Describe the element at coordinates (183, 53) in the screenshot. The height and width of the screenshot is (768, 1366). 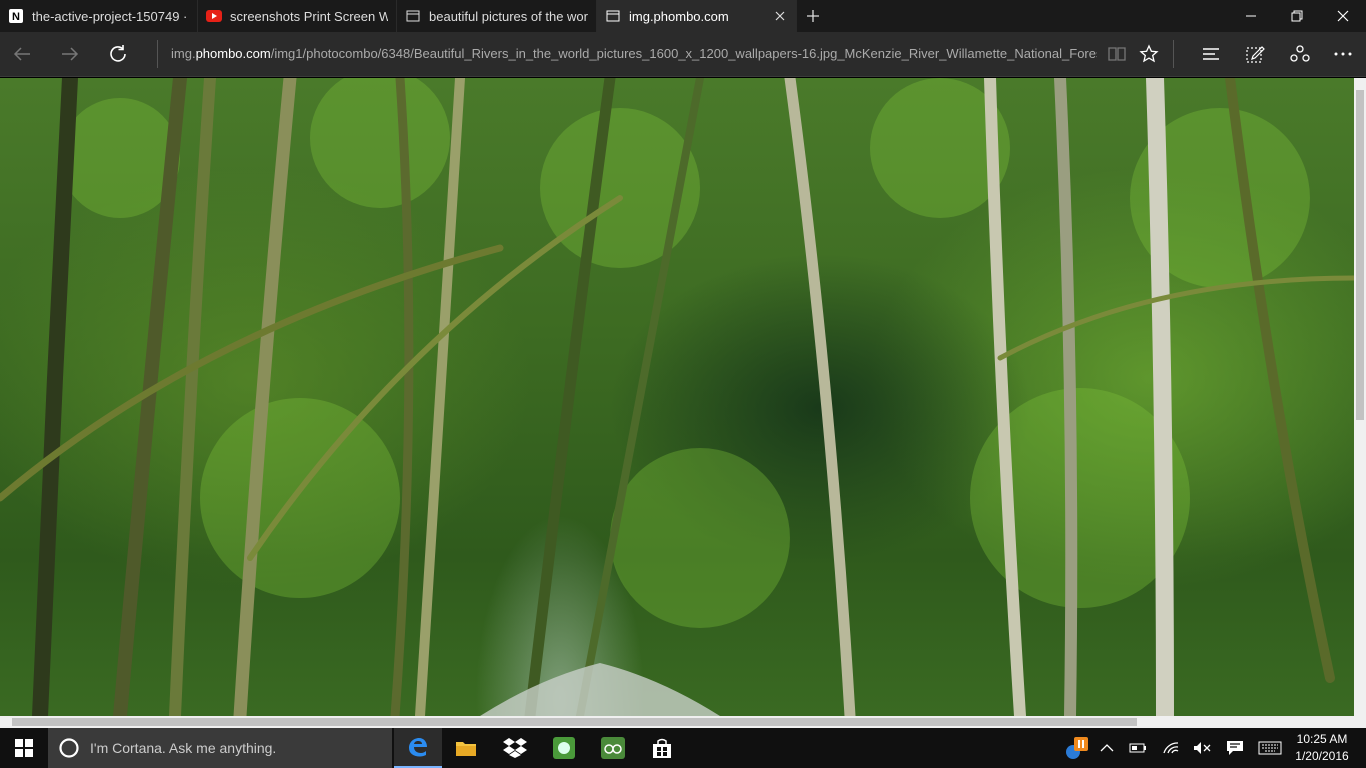
I see `address-prefix: img.` at that location.